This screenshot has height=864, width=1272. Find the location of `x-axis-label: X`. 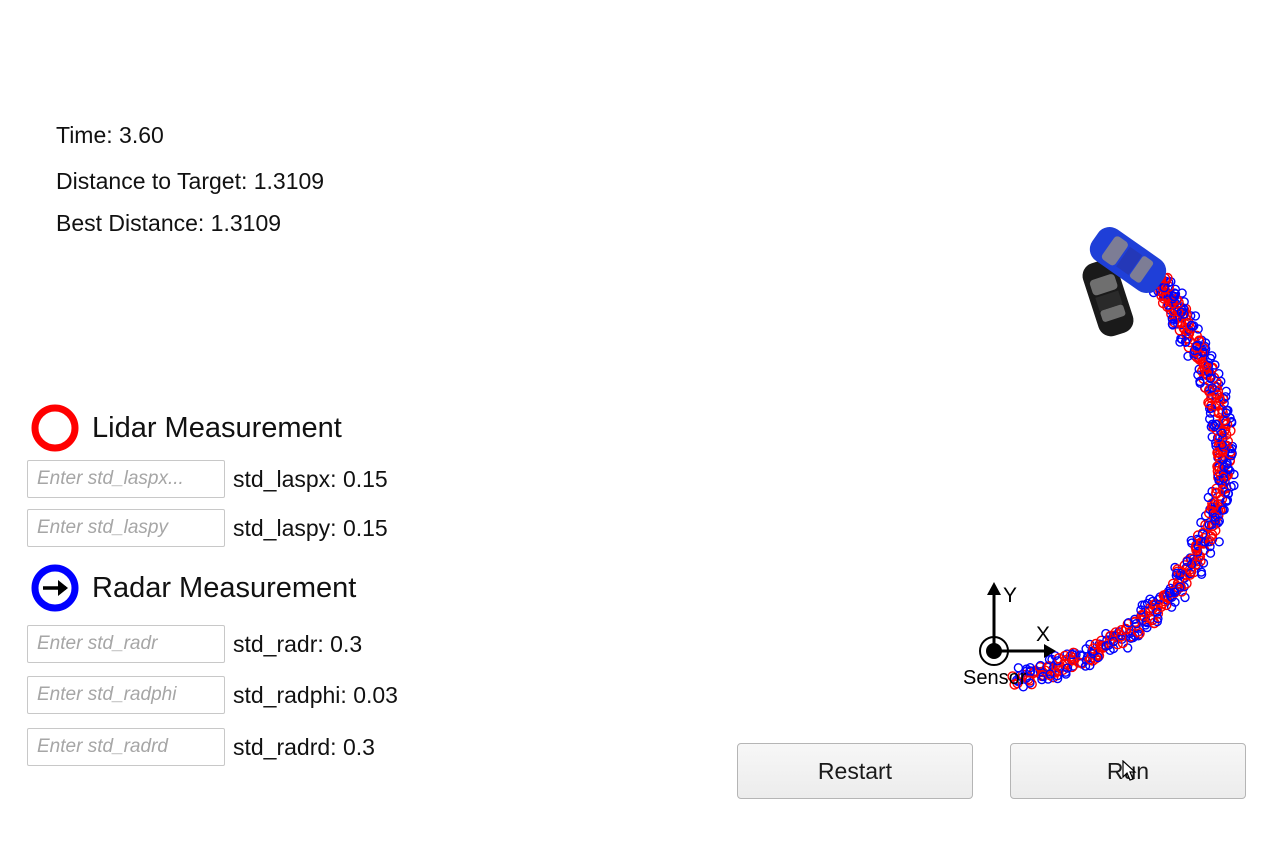

x-axis-label: X is located at coordinates (1043, 634).